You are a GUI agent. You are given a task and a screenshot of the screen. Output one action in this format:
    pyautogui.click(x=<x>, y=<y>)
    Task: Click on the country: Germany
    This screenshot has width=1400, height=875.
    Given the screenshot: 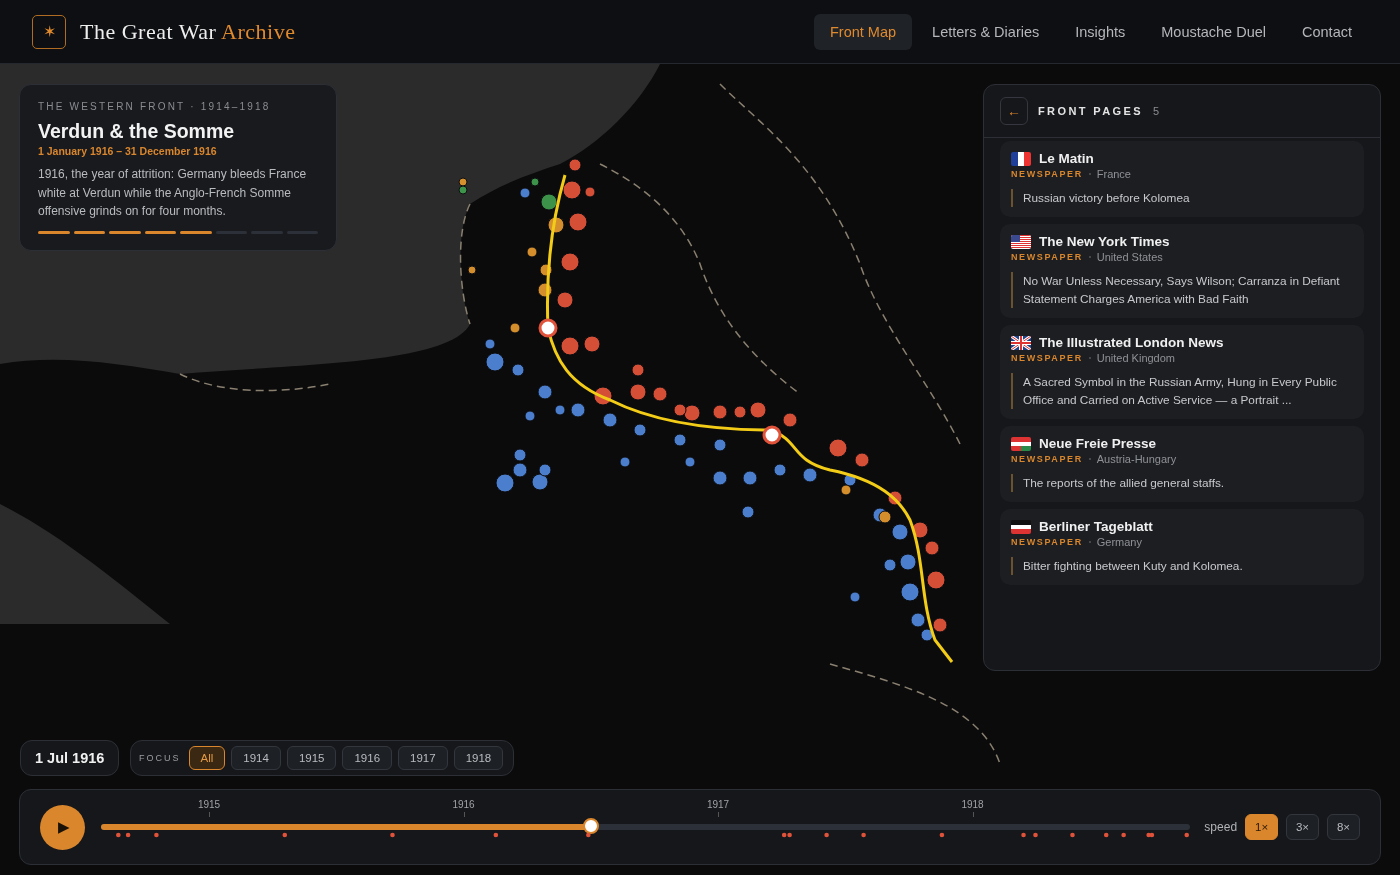 What is the action you would take?
    pyautogui.click(x=1119, y=542)
    